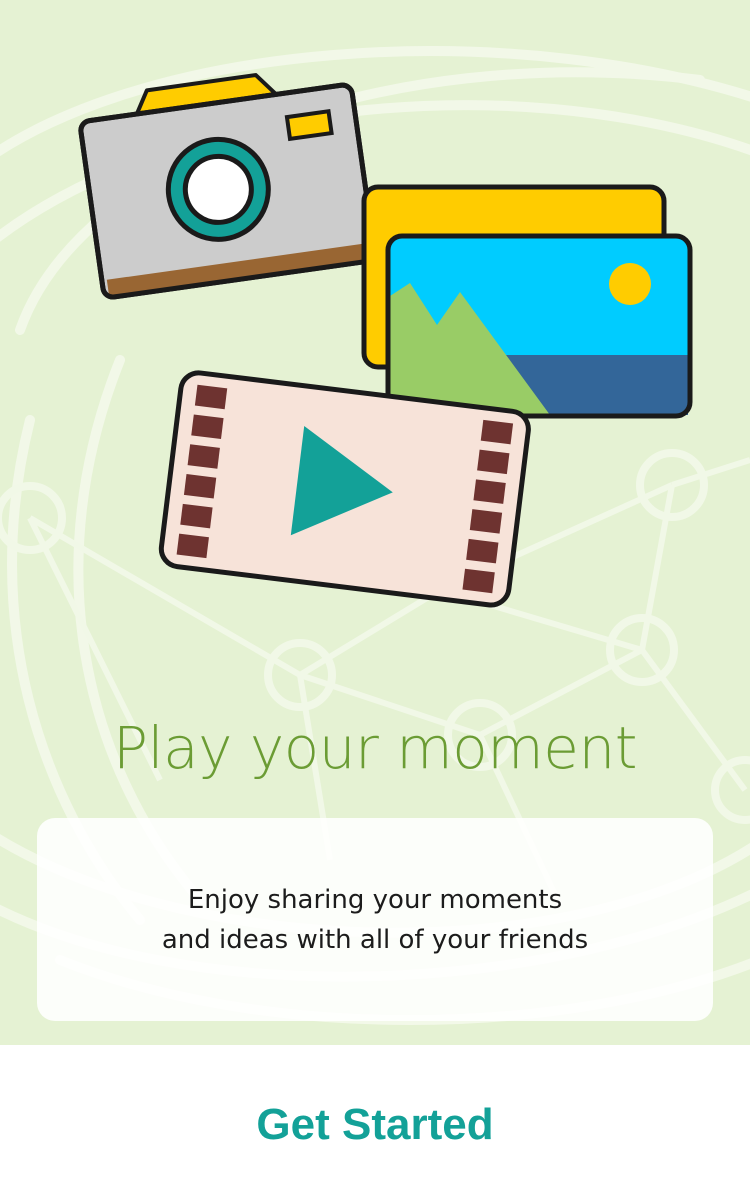 The image size is (750, 1200). Describe the element at coordinates (375, 1125) in the screenshot. I see `get-started-button: Get Started` at that location.